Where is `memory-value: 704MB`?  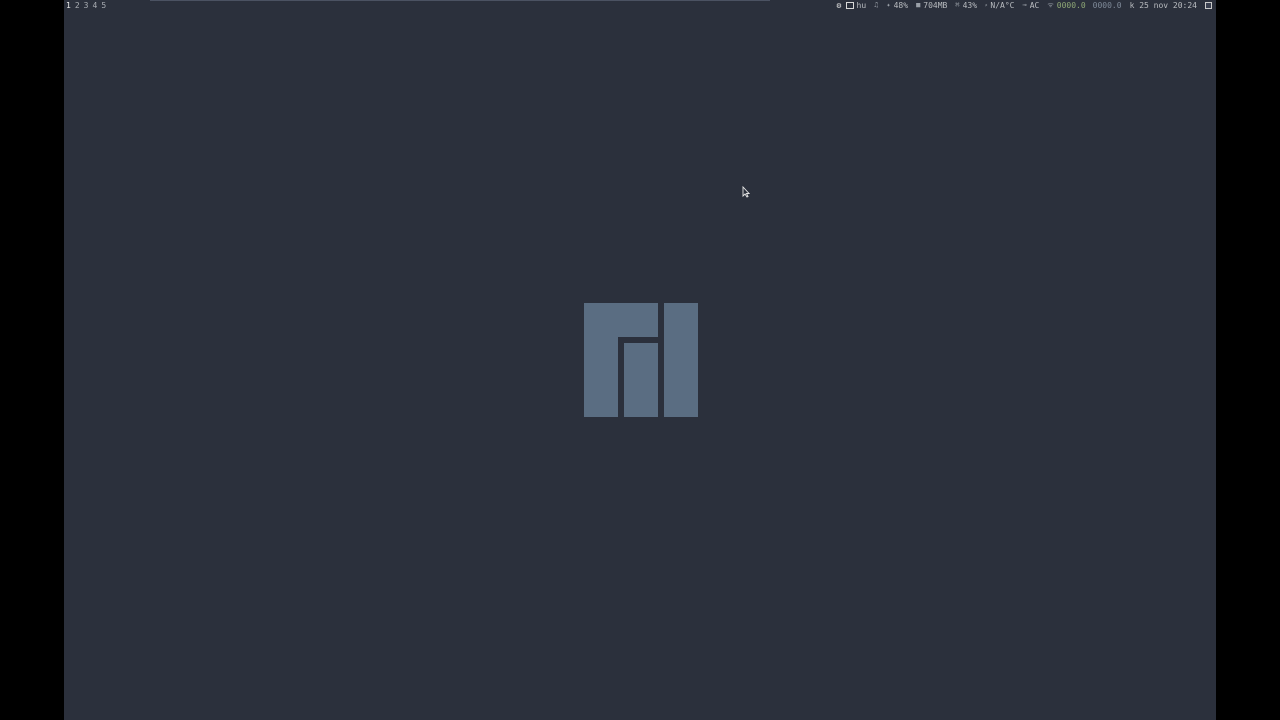
memory-value: 704MB is located at coordinates (935, 5).